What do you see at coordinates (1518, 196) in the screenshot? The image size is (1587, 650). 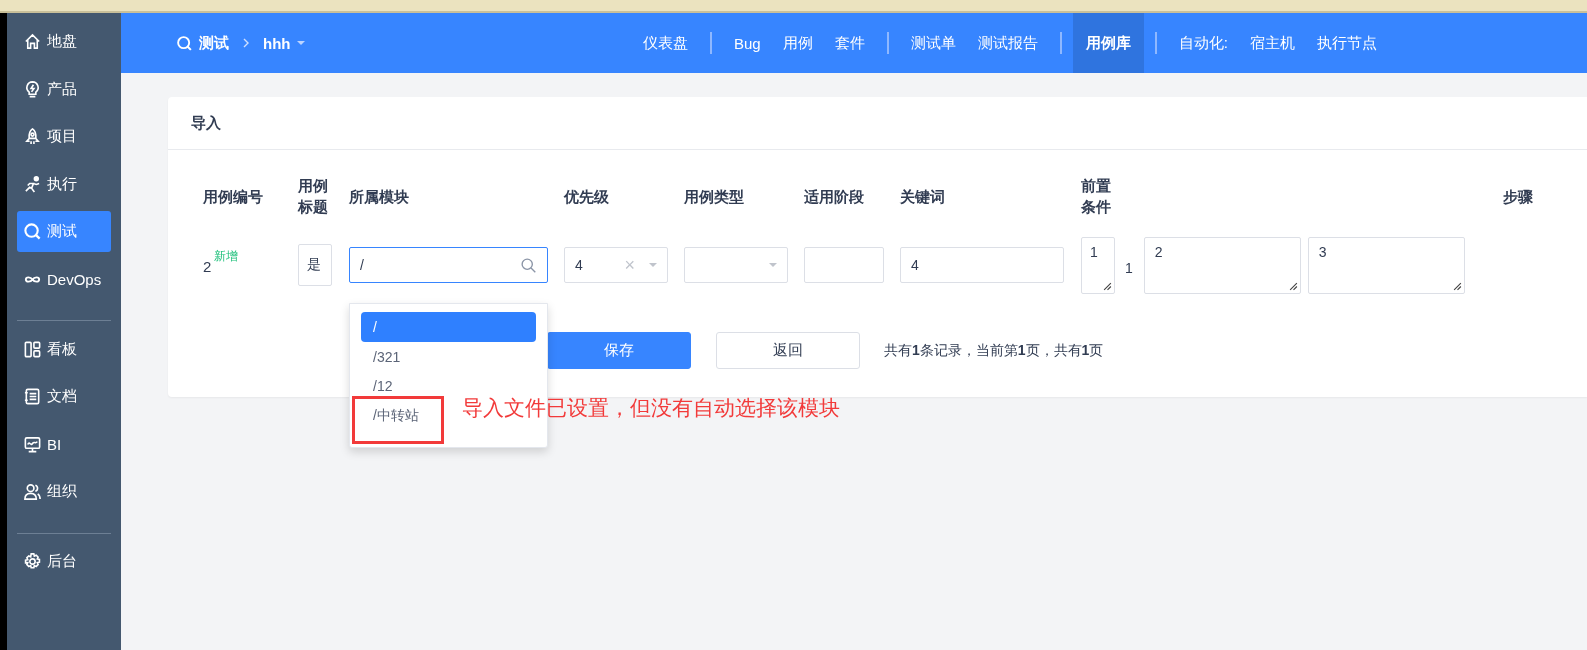 I see `column-header: 步骤` at bounding box center [1518, 196].